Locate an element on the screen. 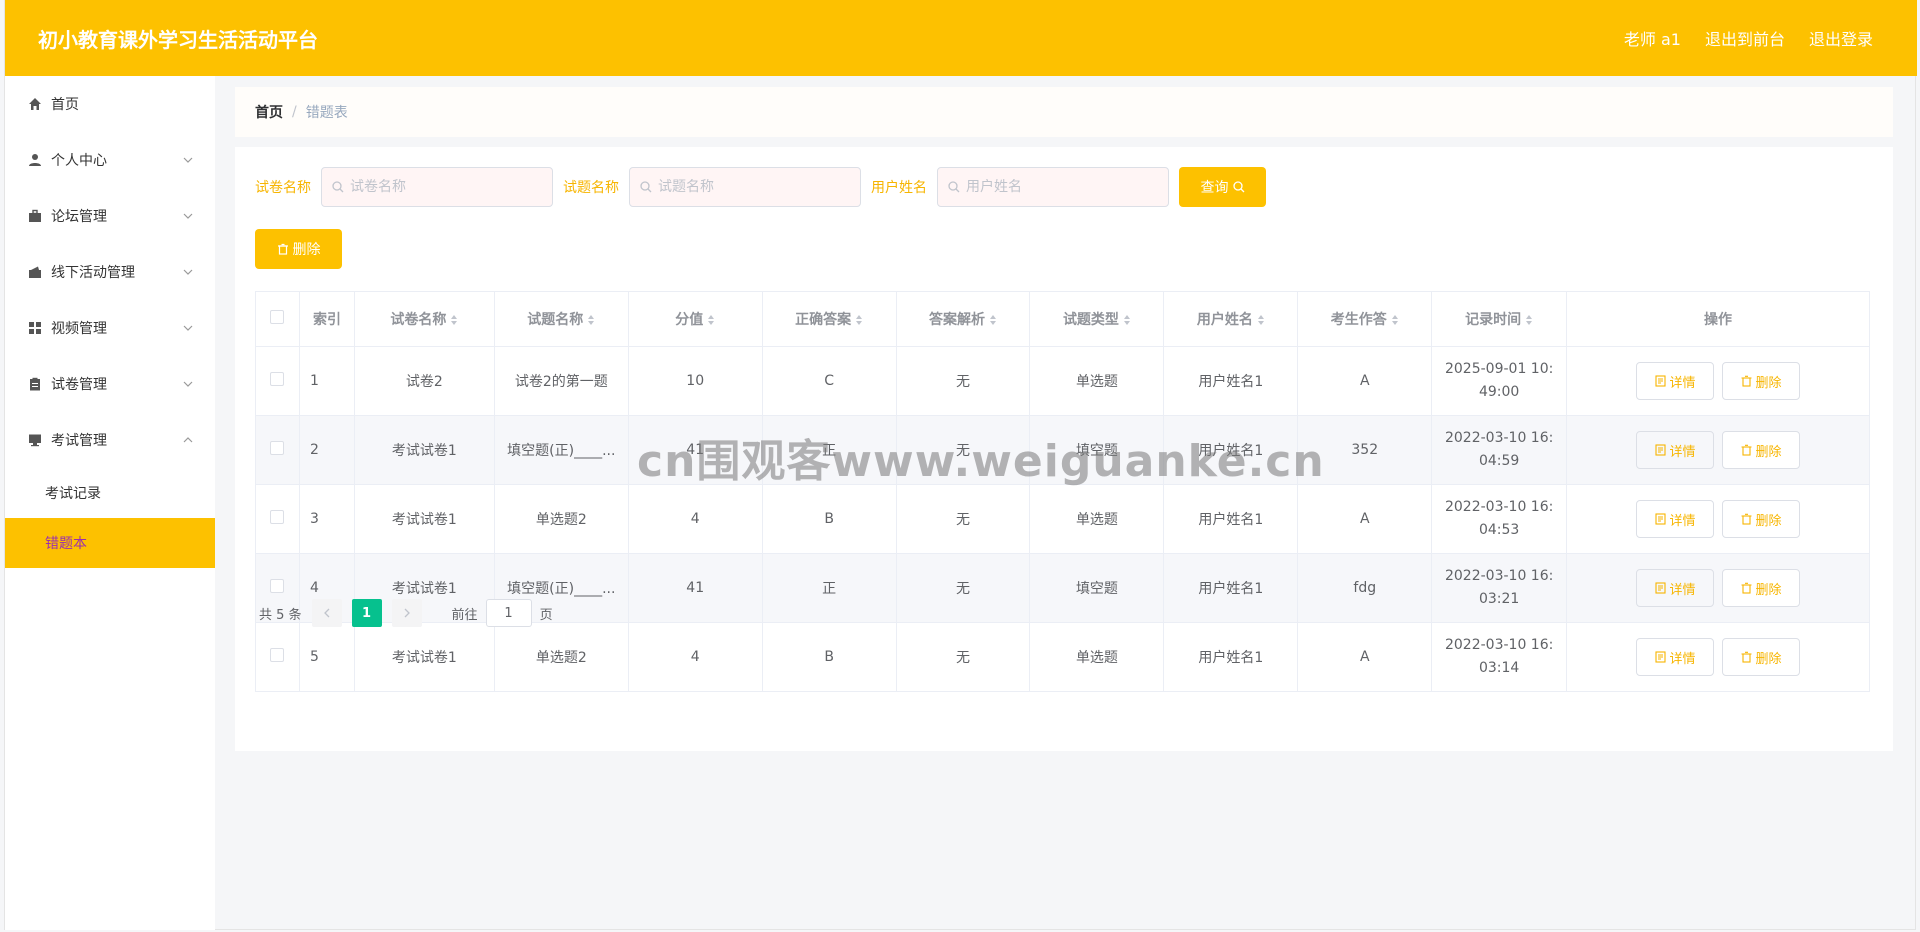  select-all-checkbox is located at coordinates (277, 317).